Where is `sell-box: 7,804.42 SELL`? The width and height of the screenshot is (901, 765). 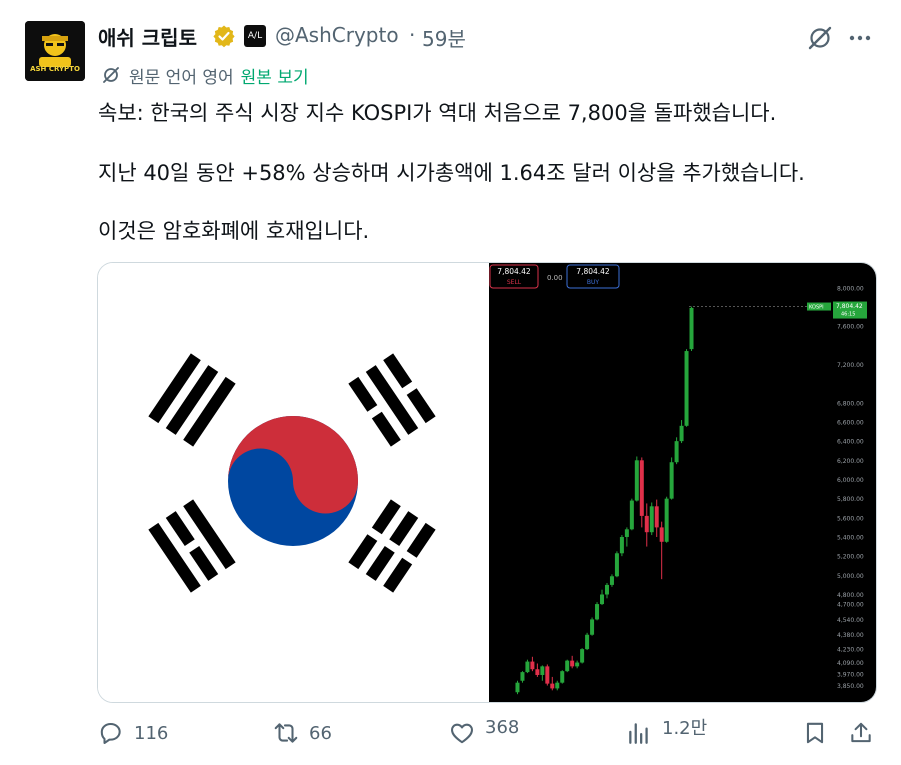 sell-box: 7,804.42 SELL is located at coordinates (514, 276).